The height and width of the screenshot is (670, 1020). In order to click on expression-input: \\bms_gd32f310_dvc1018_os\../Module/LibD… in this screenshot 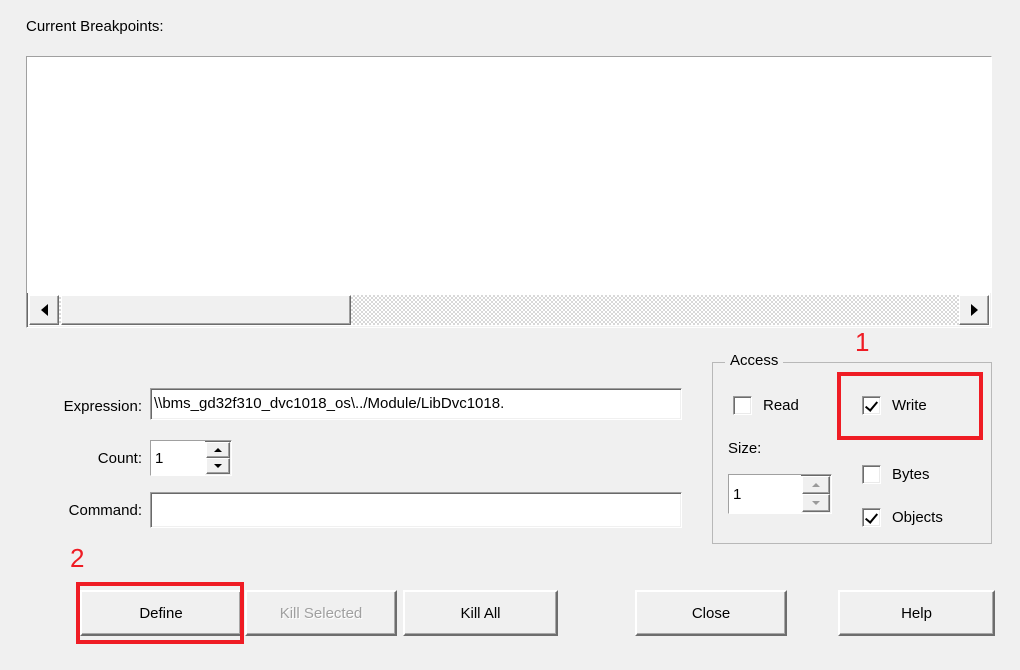, I will do `click(416, 404)`.